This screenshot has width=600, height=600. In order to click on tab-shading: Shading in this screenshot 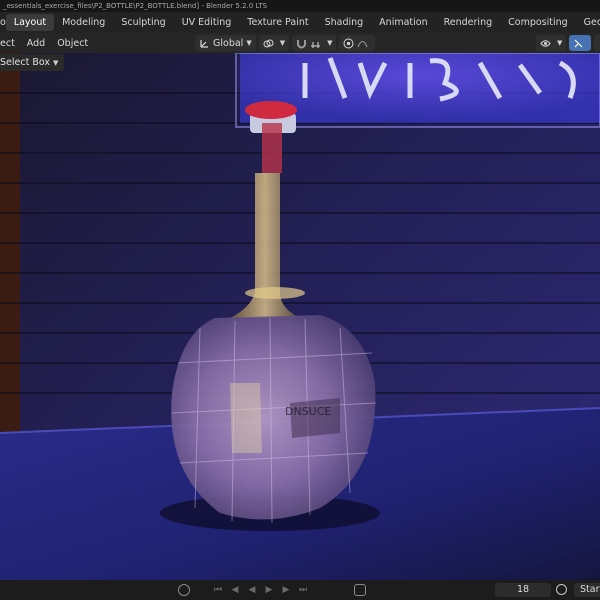, I will do `click(344, 22)`.